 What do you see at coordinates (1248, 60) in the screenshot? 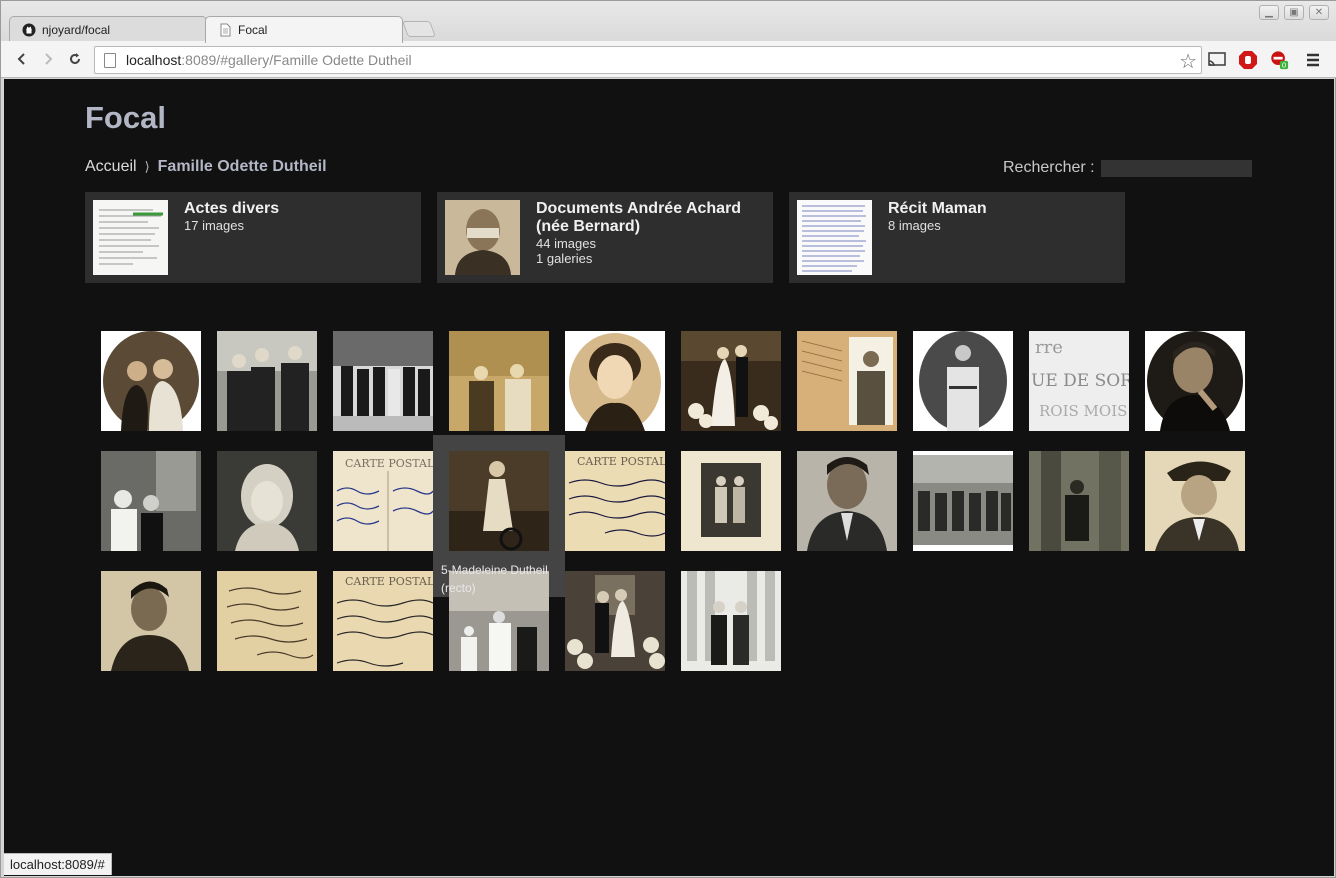
I see `adblock-icon` at bounding box center [1248, 60].